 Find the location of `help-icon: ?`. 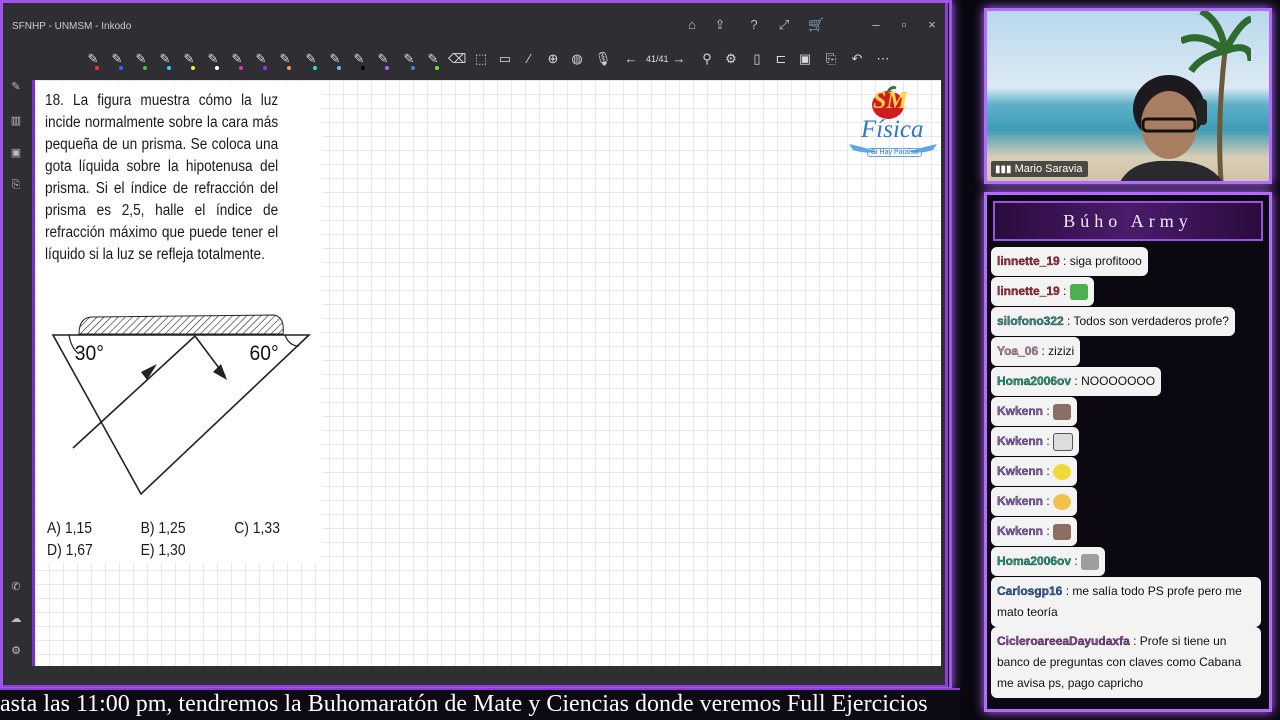

help-icon: ? is located at coordinates (754, 25).